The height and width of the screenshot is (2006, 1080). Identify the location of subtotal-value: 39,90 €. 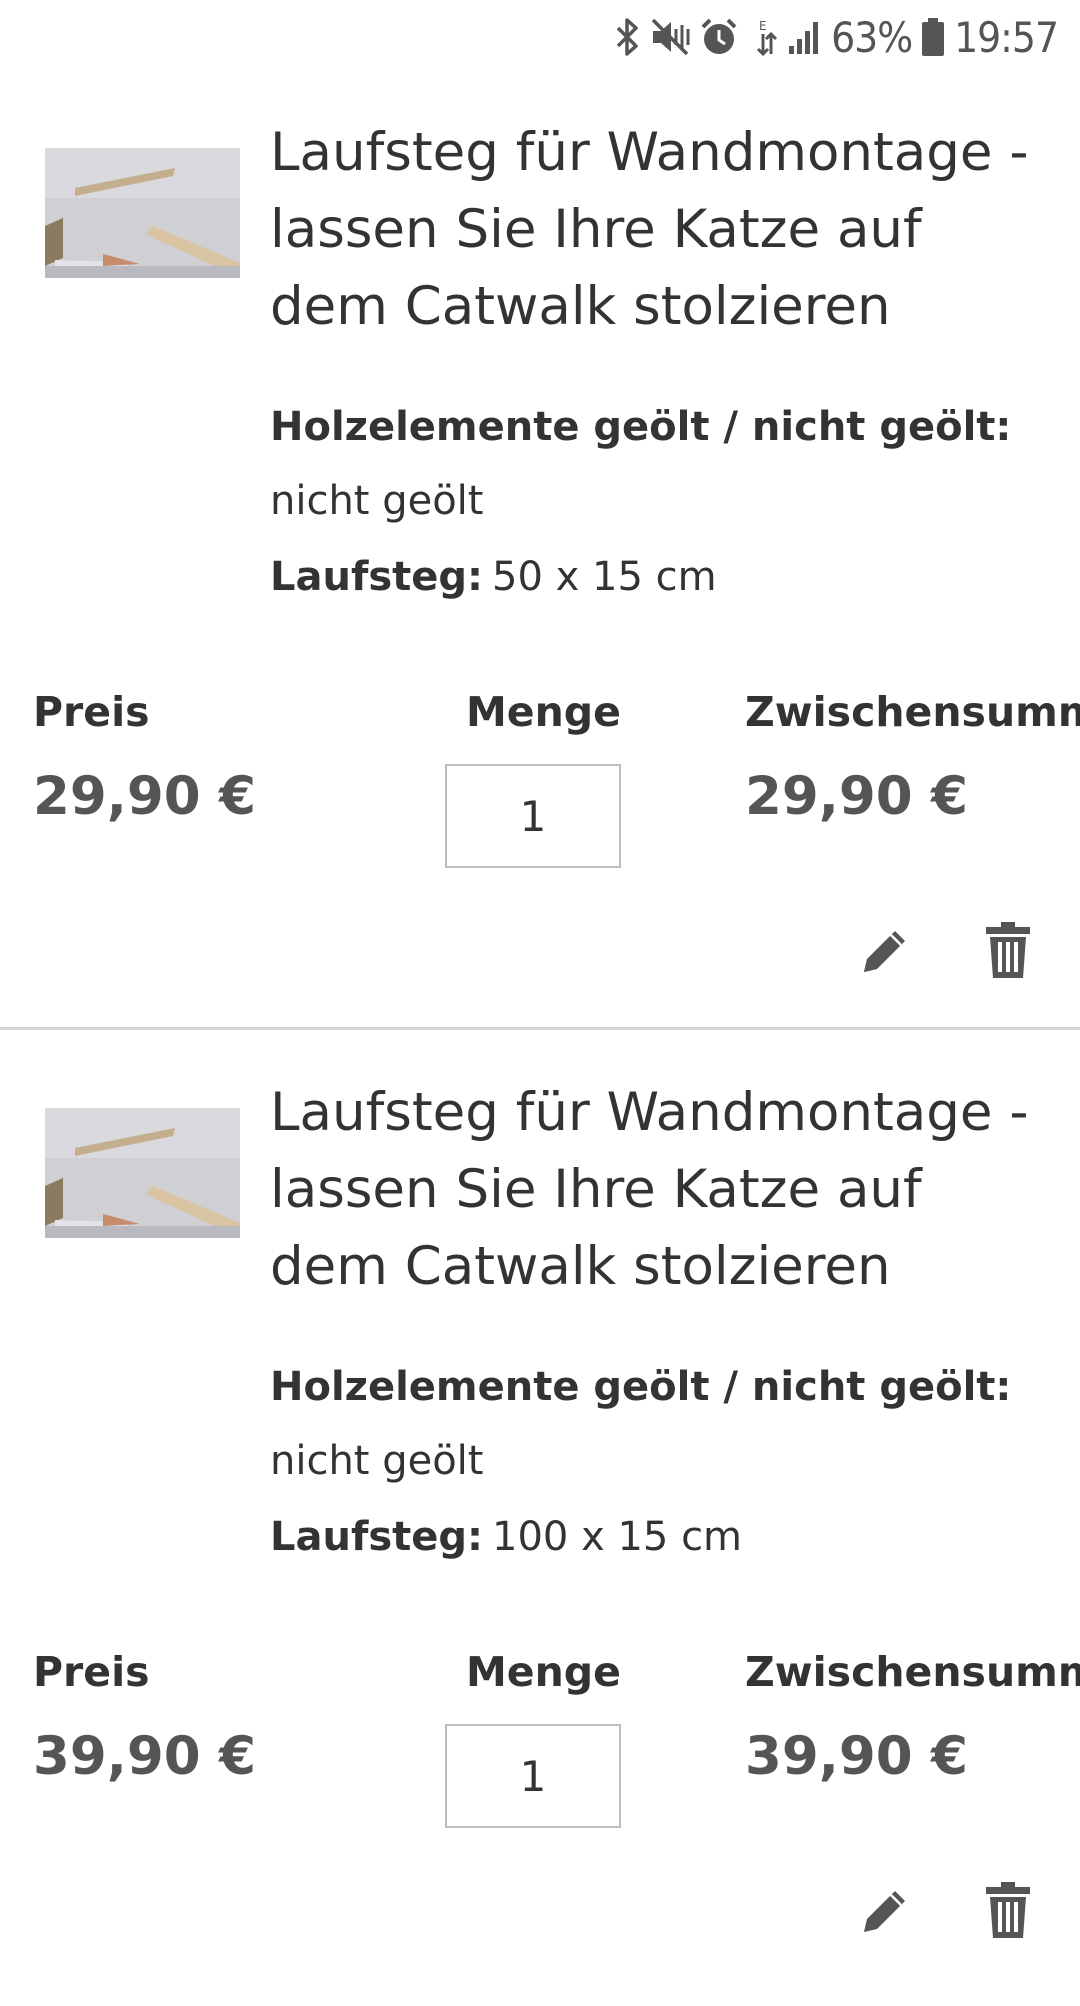
(856, 1756).